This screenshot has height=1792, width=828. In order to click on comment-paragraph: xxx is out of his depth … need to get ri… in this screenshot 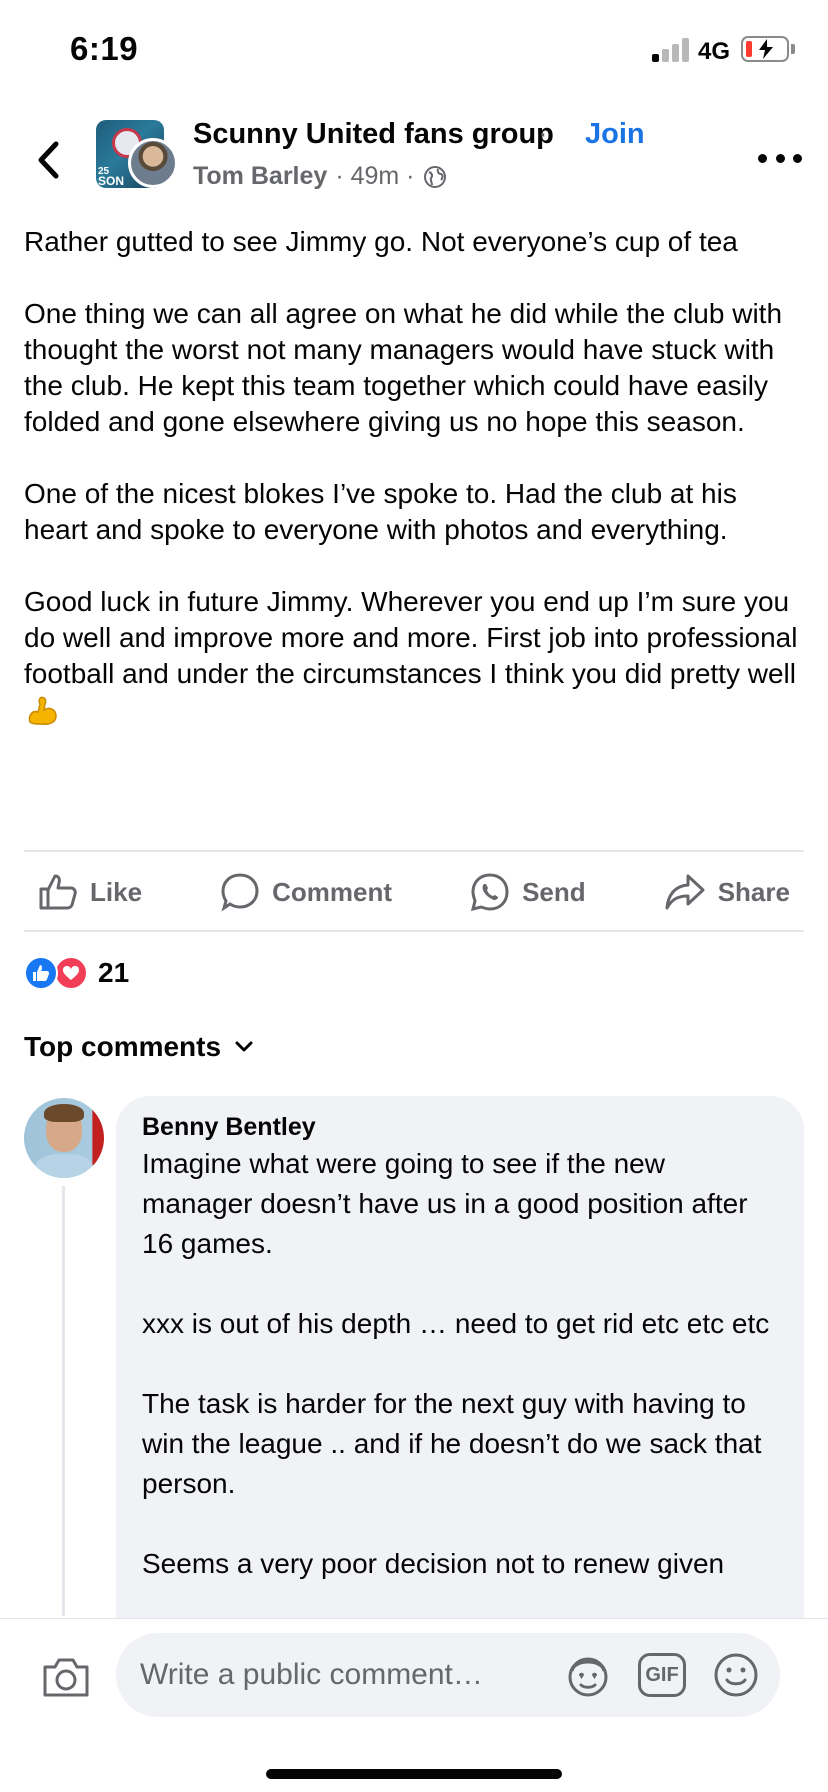, I will do `click(456, 1323)`.